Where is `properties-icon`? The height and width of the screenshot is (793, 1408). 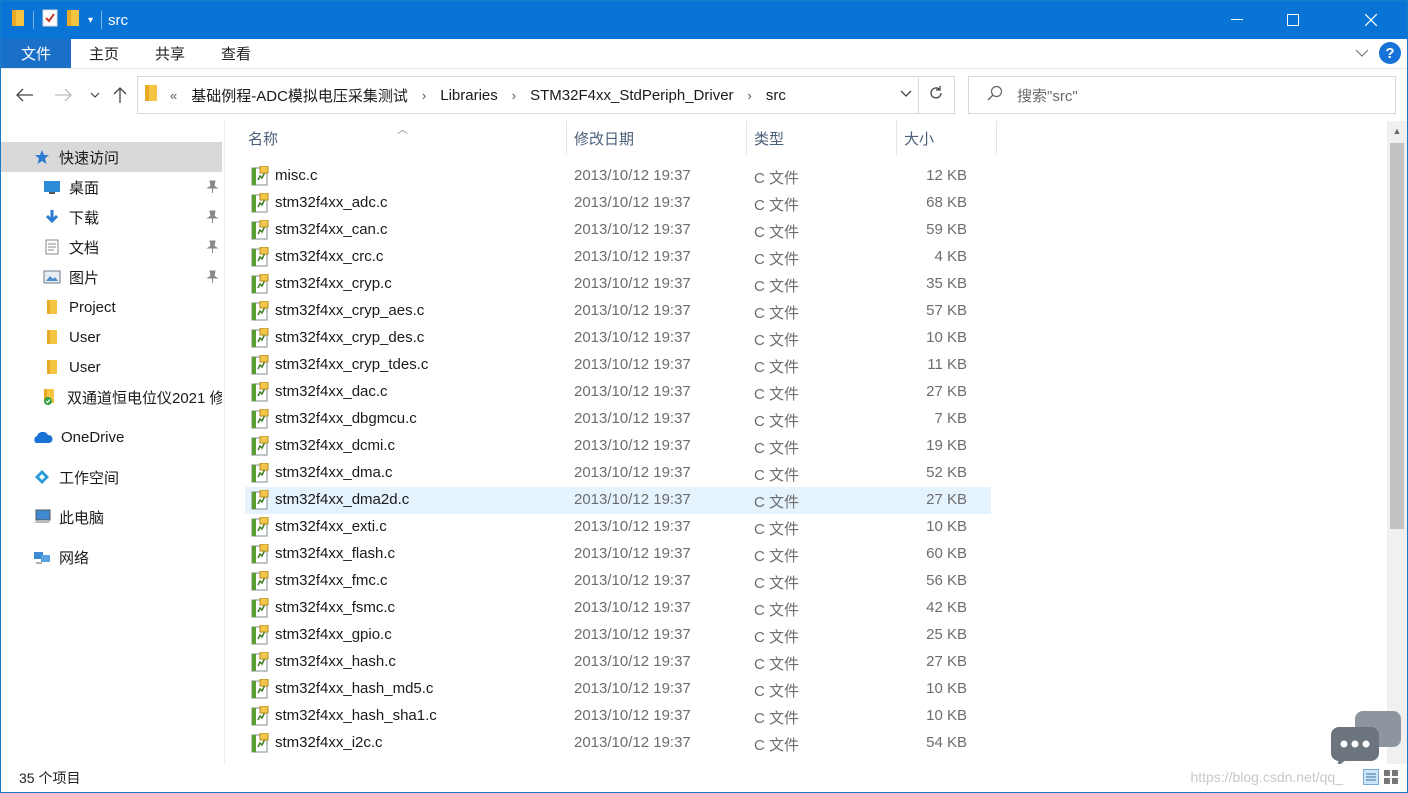 properties-icon is located at coordinates (50, 20).